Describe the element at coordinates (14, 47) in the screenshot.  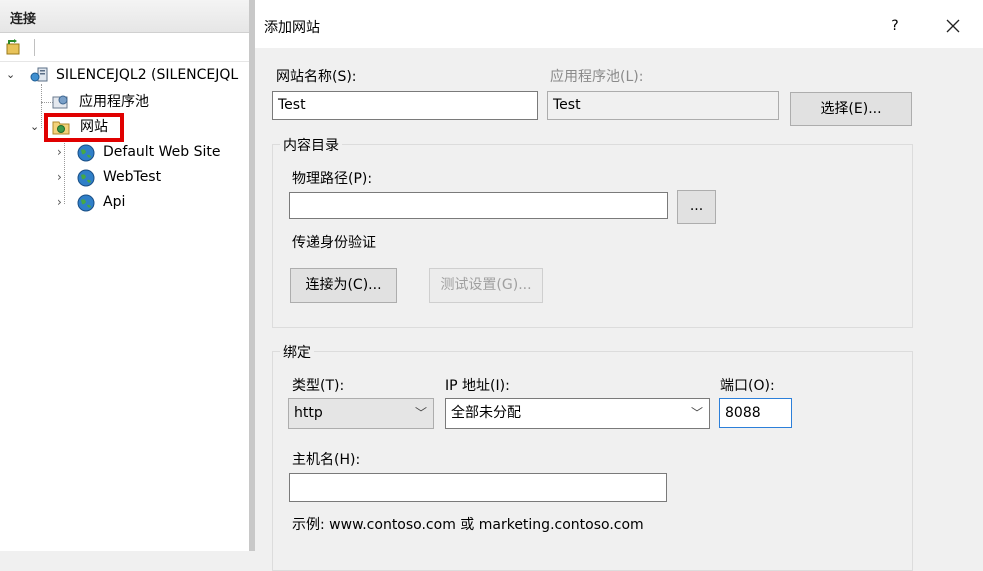
I see `connect-icon` at that location.